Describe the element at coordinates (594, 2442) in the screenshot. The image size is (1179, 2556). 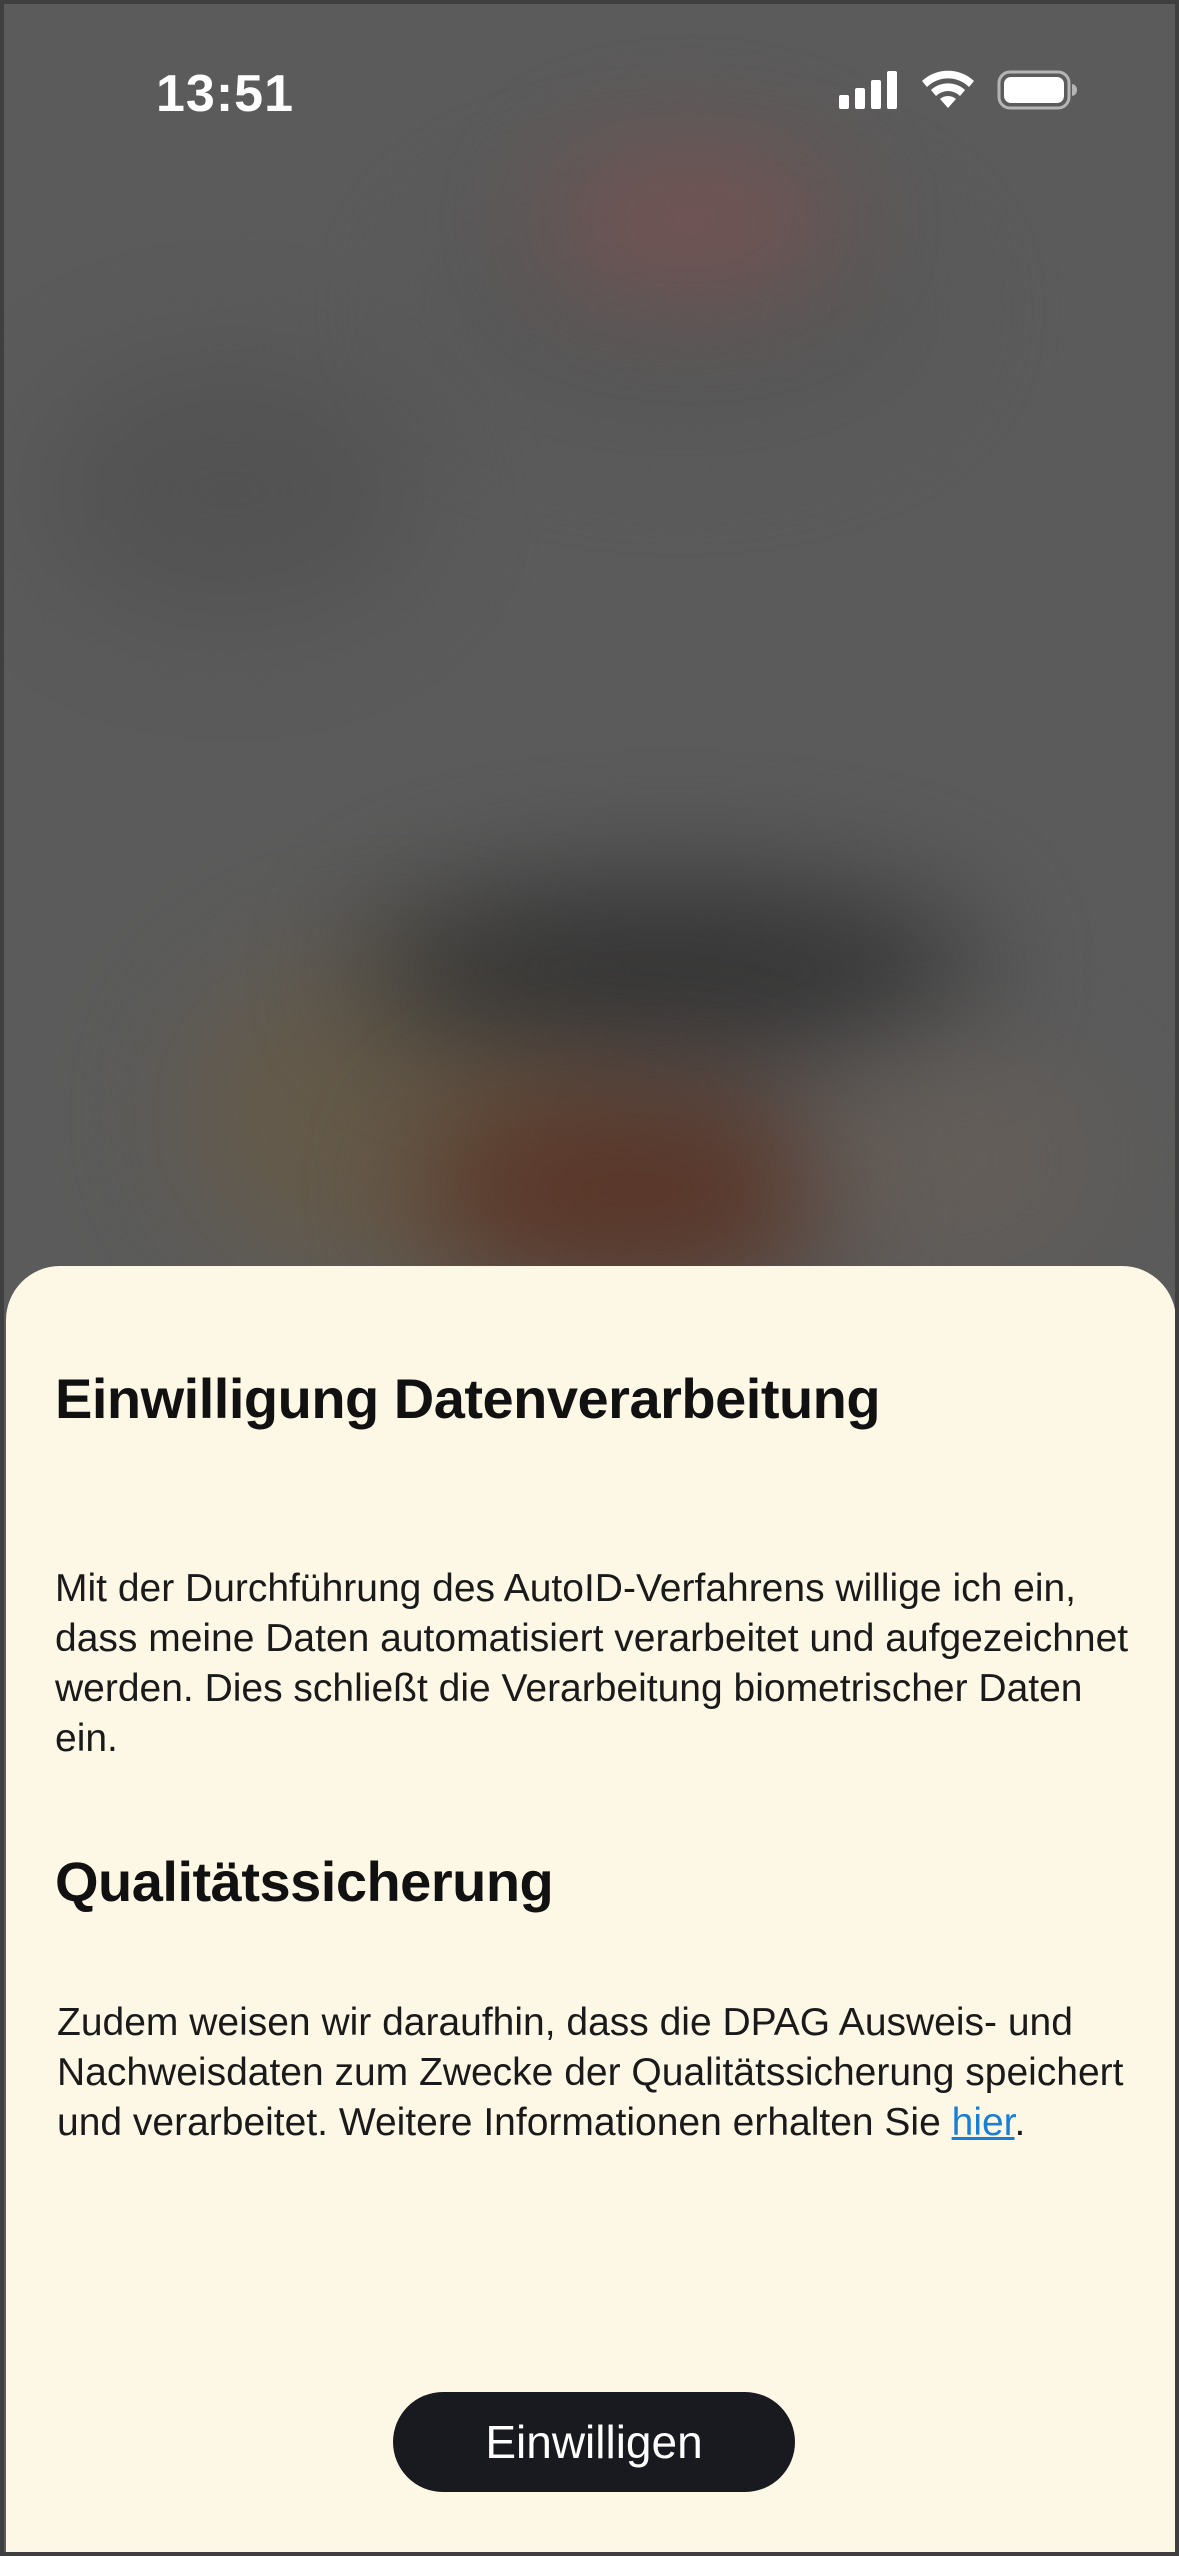
I see `consent-button: Einwilligen` at that location.